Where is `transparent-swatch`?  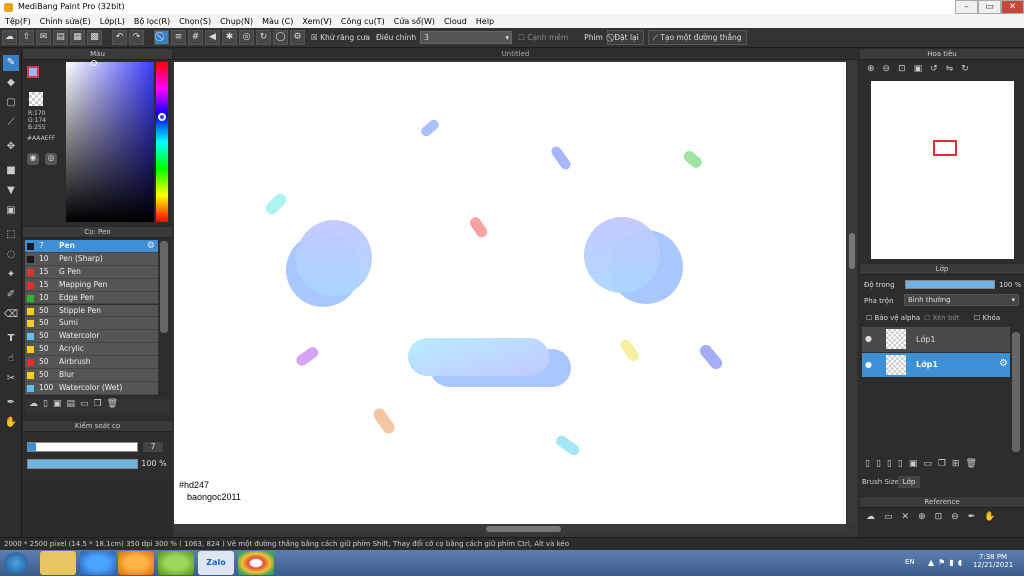
transparent-swatch is located at coordinates (36, 99).